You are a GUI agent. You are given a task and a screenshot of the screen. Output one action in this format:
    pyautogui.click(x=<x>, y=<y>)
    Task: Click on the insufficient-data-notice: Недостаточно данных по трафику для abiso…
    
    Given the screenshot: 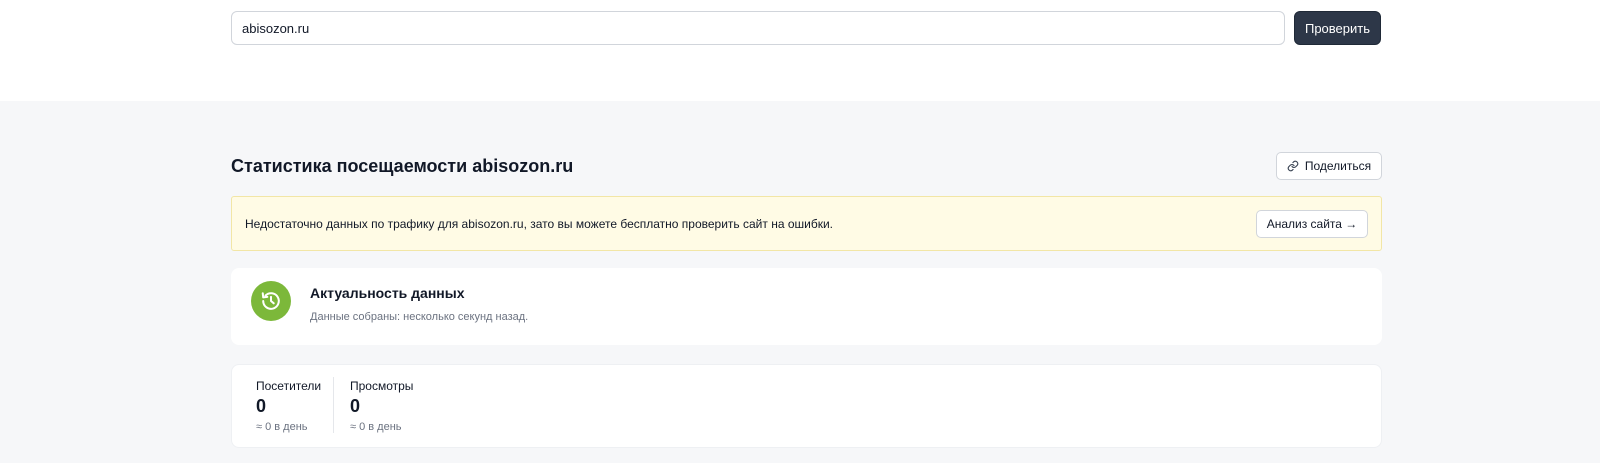 What is the action you would take?
    pyautogui.click(x=806, y=223)
    